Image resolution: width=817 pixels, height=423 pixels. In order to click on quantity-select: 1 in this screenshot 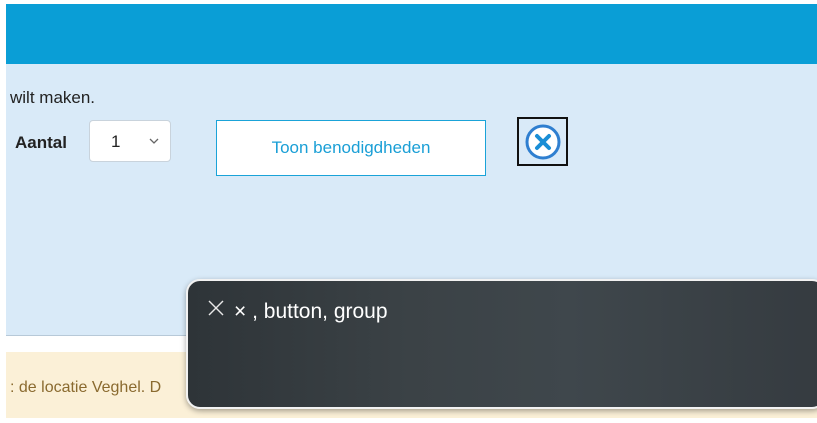, I will do `click(130, 141)`.